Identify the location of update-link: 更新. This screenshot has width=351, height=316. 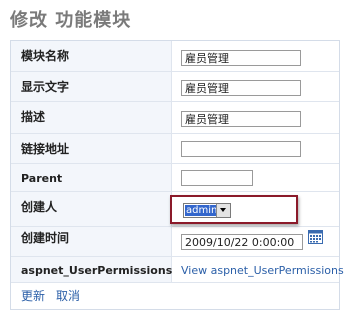
(33, 295).